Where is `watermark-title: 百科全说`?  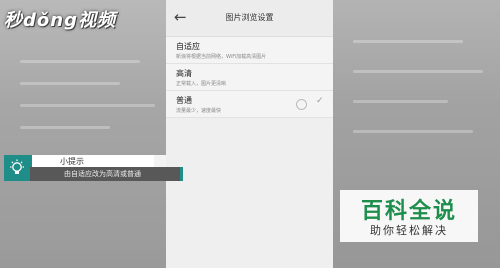
watermark-title: 百科全说 is located at coordinates (408, 211).